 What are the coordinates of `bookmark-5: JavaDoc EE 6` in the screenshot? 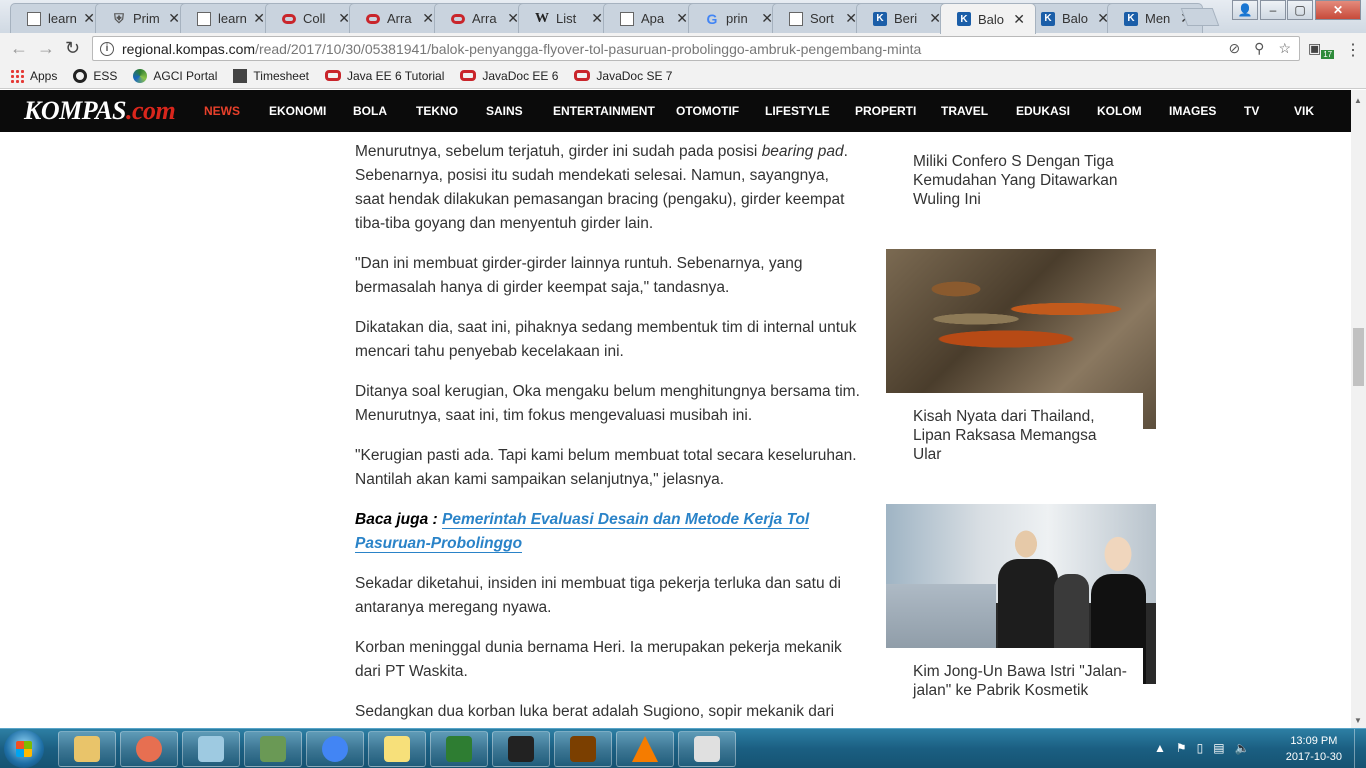 It's located at (509, 76).